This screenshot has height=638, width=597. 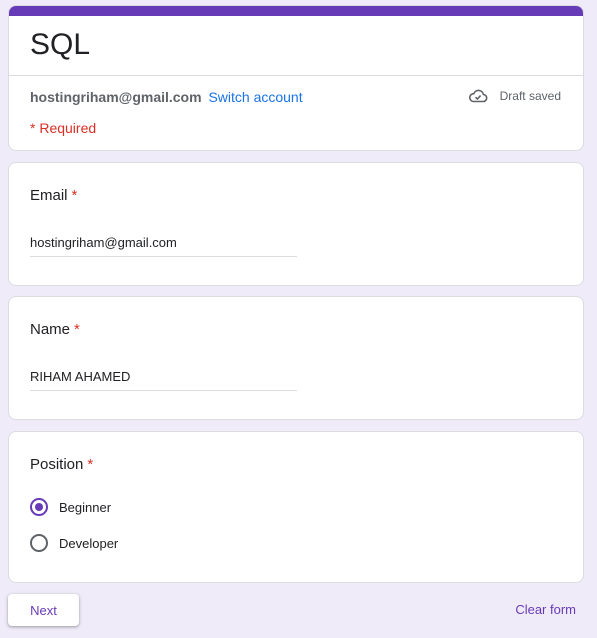 I want to click on radio-option-developer: Developer, so click(x=74, y=543).